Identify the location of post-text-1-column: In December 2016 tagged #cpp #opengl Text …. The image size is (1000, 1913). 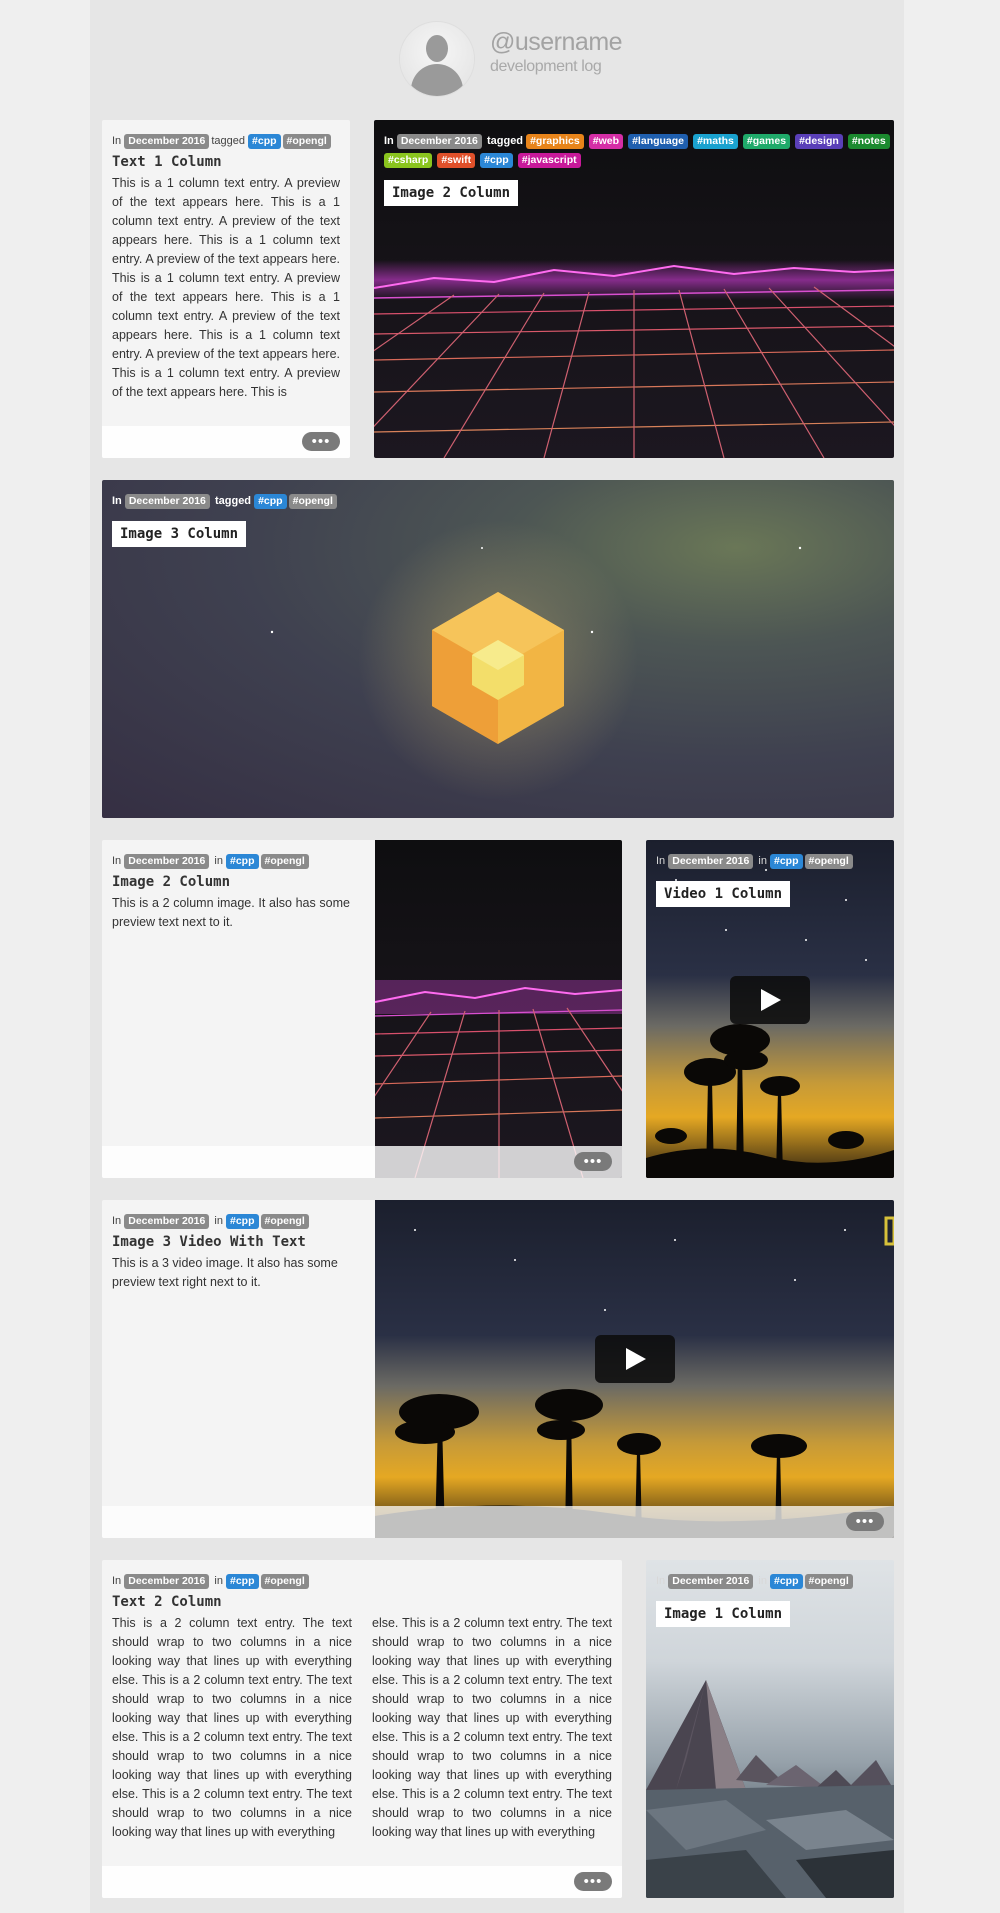
(226, 289).